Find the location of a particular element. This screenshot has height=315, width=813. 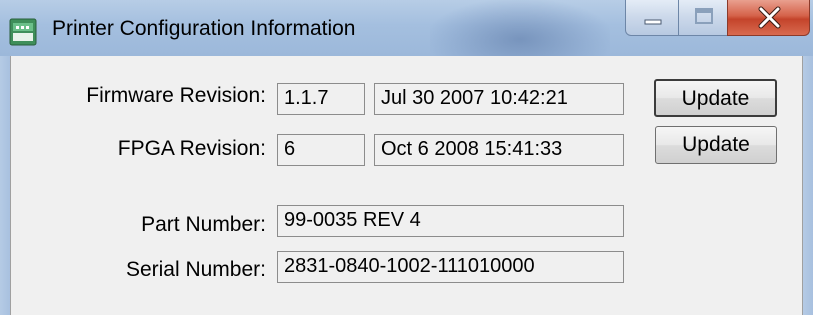

fpga-revision-label: FPGA Revision: is located at coordinates (191, 148).